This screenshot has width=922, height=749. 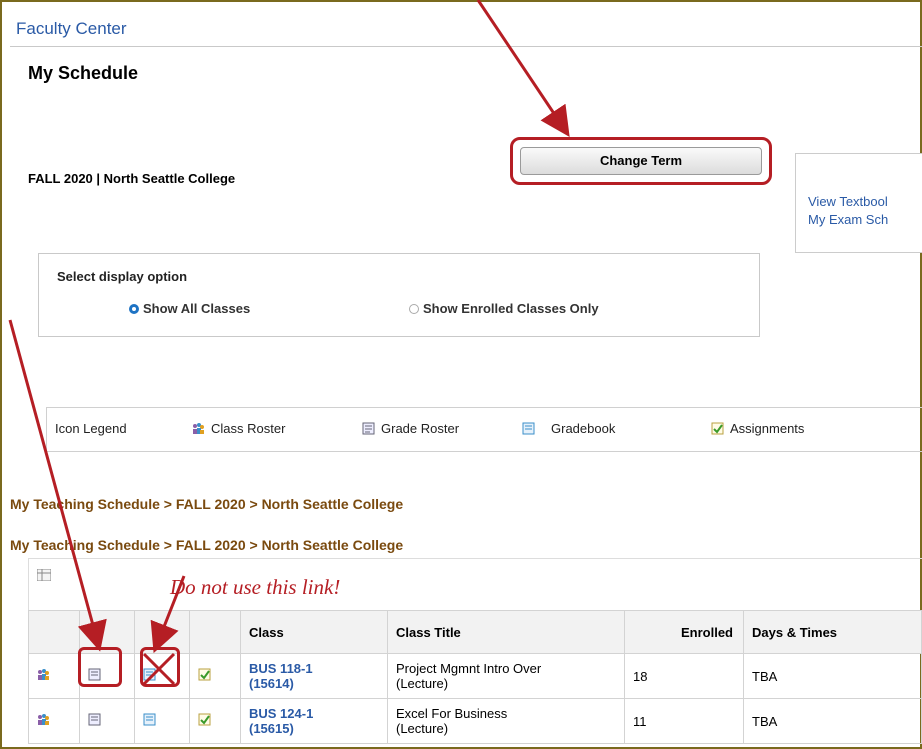 What do you see at coordinates (255, 587) in the screenshot?
I see `annotation-note: Do not use this link!` at bounding box center [255, 587].